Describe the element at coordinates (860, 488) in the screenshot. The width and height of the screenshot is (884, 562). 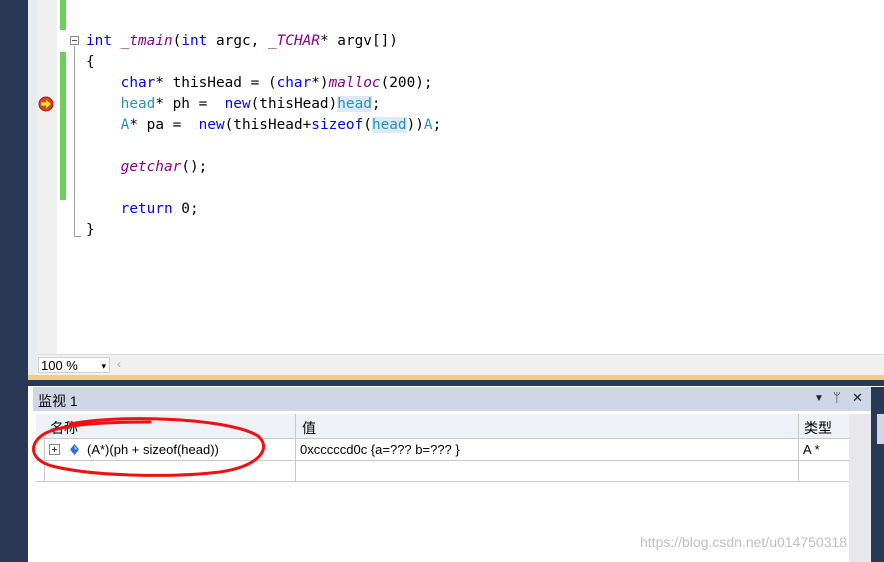
I see `vertical-scrollbar` at that location.